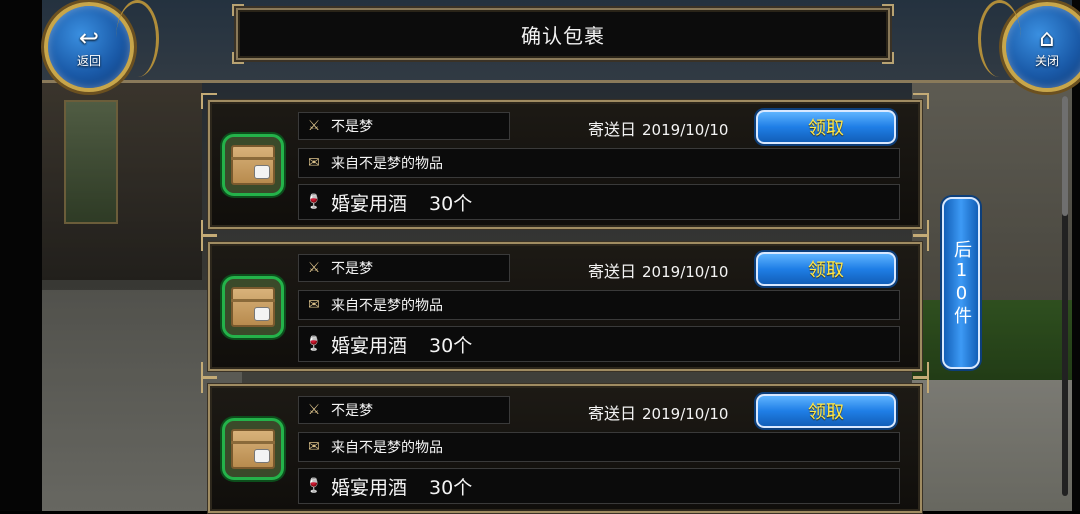 Image resolution: width=1080 pixels, height=514 pixels. I want to click on left-letterbox, so click(21, 255).